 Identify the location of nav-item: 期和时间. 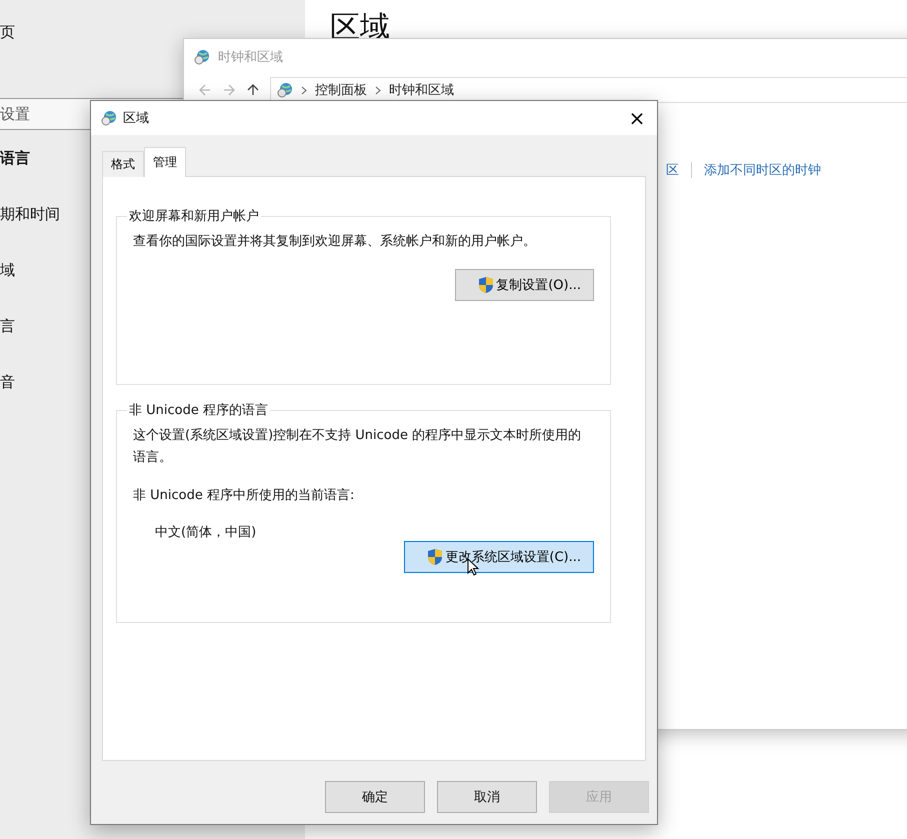
(30, 214).